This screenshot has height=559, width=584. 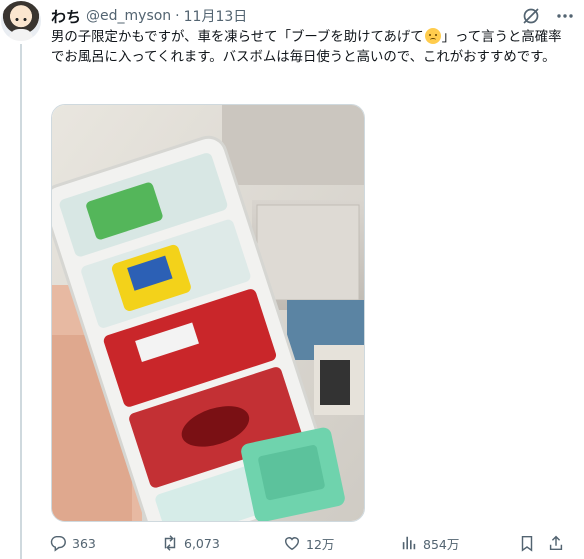 I want to click on view-count: 854万, so click(x=441, y=544).